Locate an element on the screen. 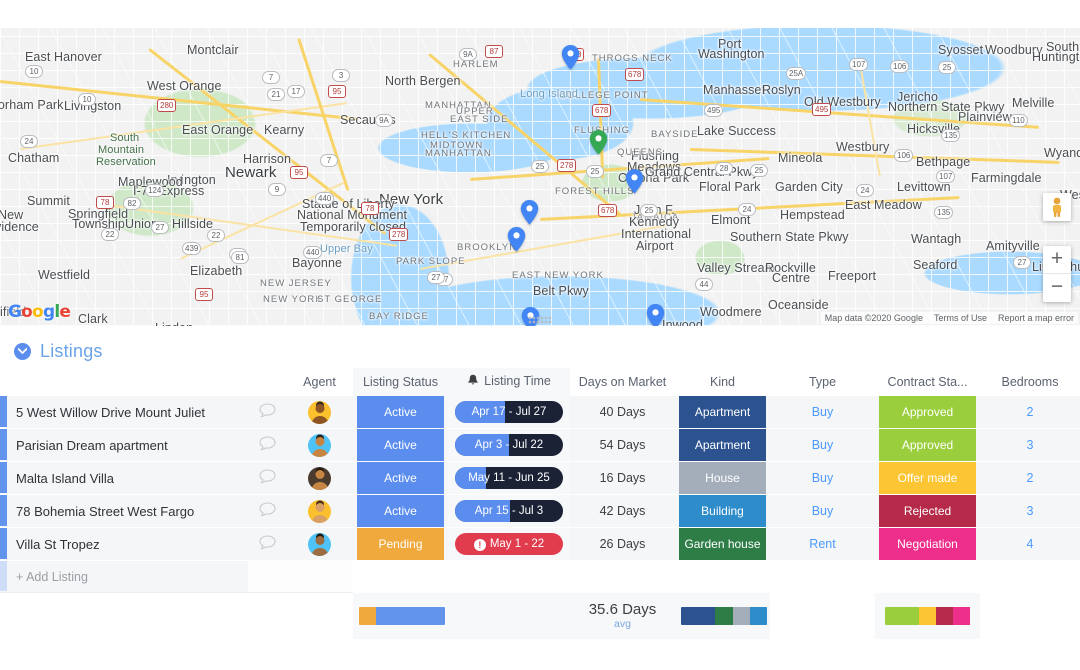 The height and width of the screenshot is (670, 1080). listing-time-pill: ! May 1 - 22 is located at coordinates (509, 544).